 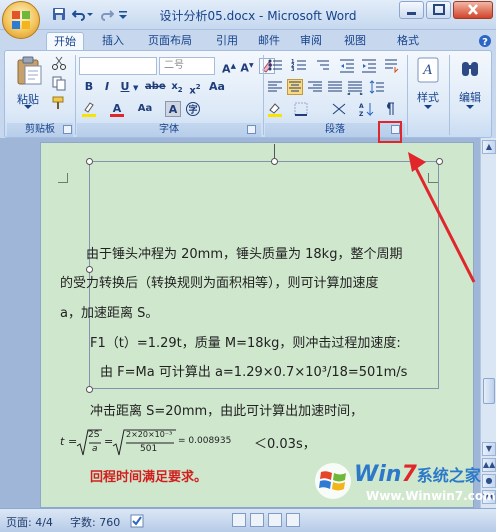 I want to click on formula-frac1-den: a, so click(x=95, y=449).